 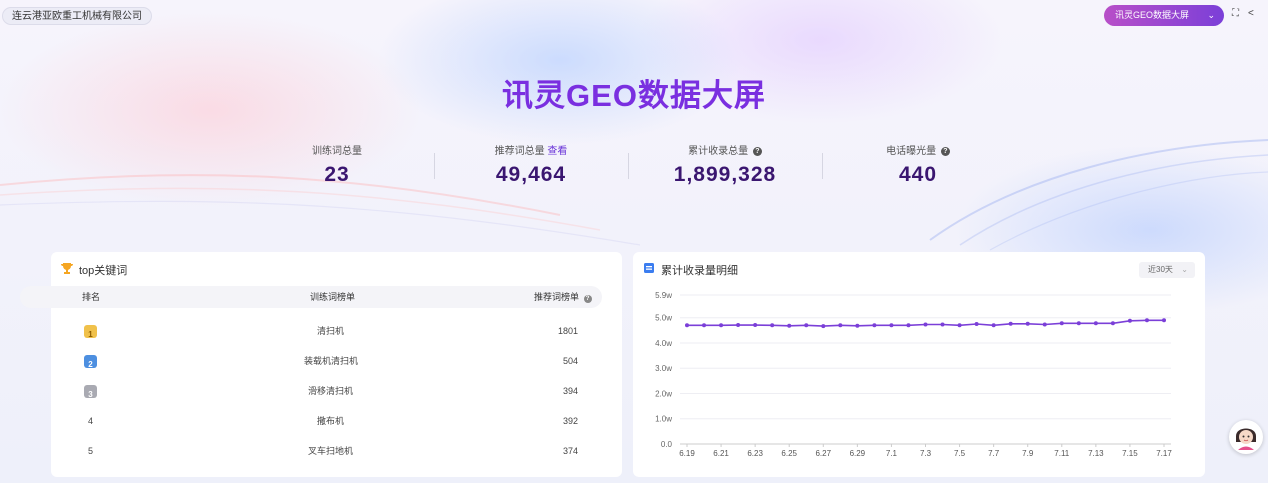 What do you see at coordinates (331, 361) in the screenshot?
I see `keyword-cell: 装载机清扫机` at bounding box center [331, 361].